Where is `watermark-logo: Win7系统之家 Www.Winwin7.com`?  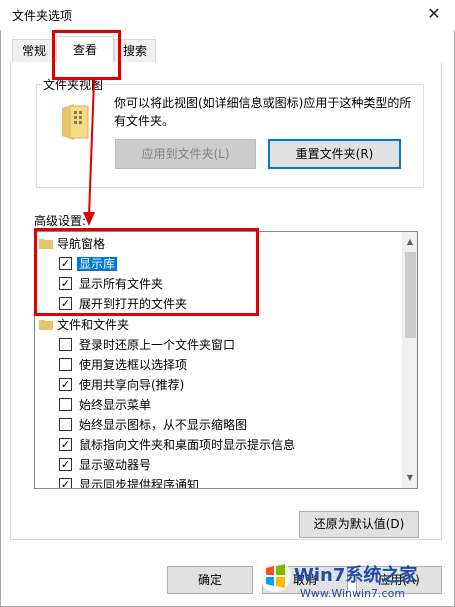
watermark-logo: Win7系统之家 Www.Winwin7.com is located at coordinates (355, 580).